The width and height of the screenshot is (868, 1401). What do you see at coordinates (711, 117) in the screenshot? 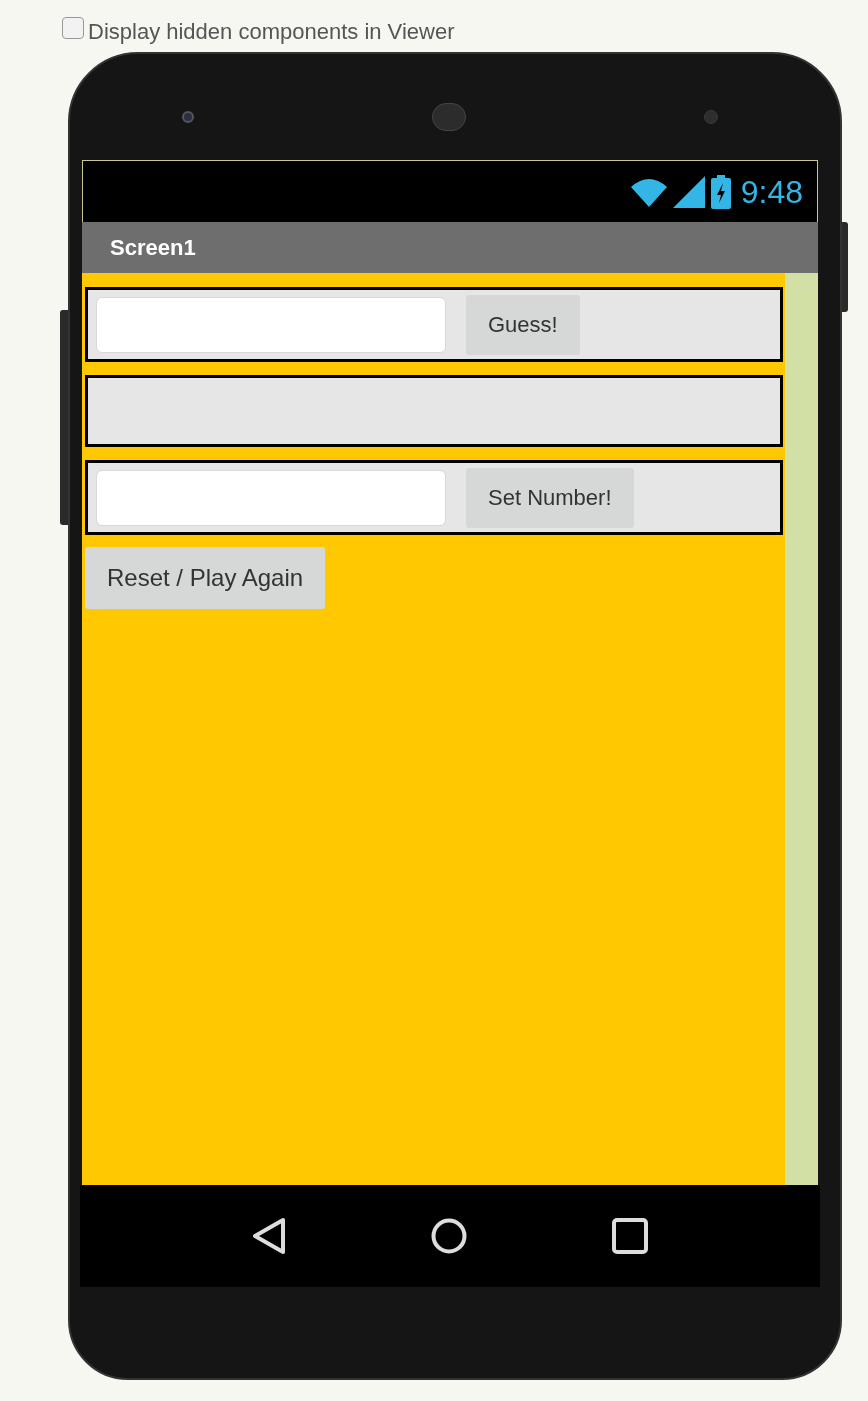
I see `sensor-icon` at bounding box center [711, 117].